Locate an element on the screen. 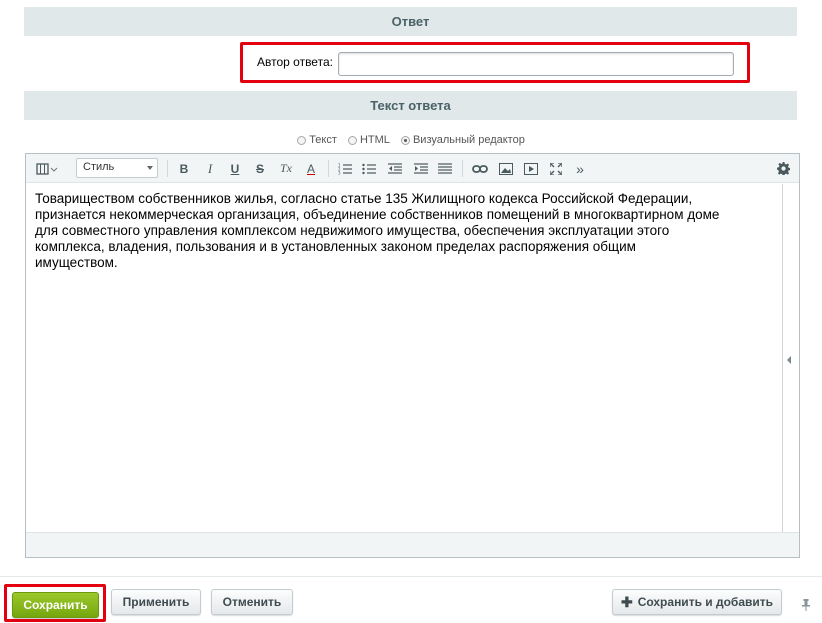  style-select-value: Стиль is located at coordinates (99, 167).